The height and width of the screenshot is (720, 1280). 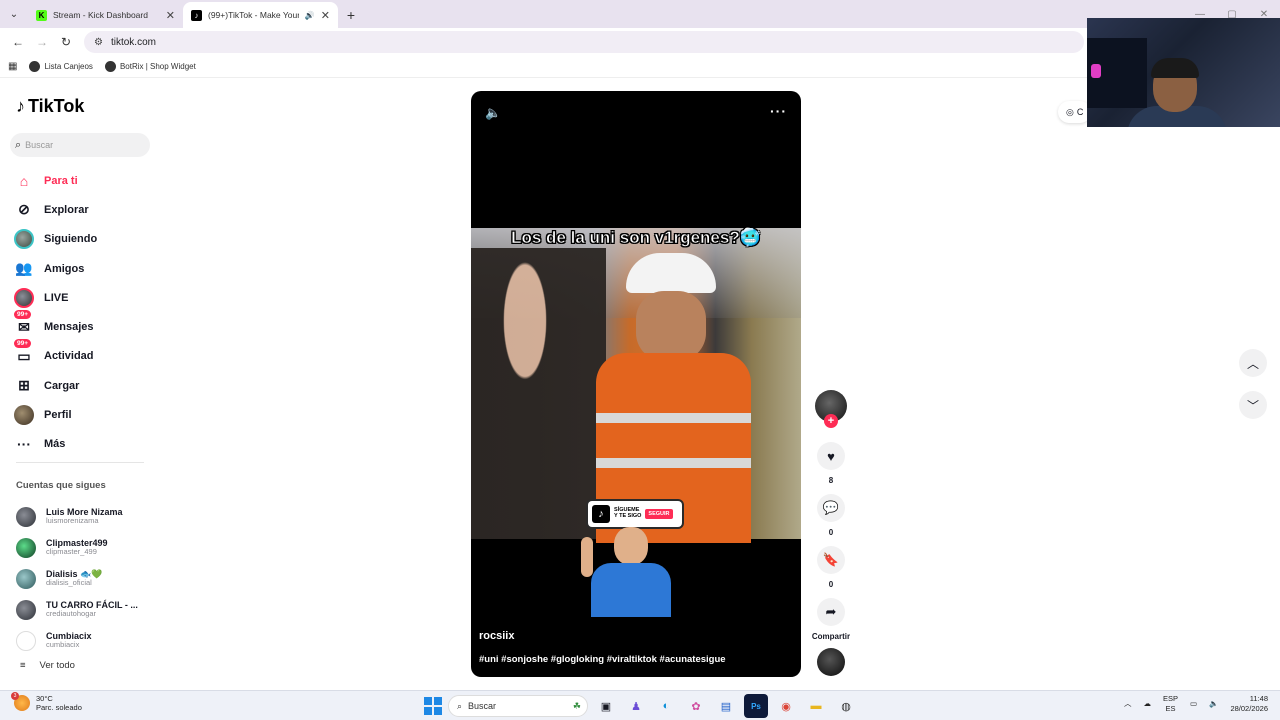 I want to click on nav-label: Amigos, so click(x=64, y=268).